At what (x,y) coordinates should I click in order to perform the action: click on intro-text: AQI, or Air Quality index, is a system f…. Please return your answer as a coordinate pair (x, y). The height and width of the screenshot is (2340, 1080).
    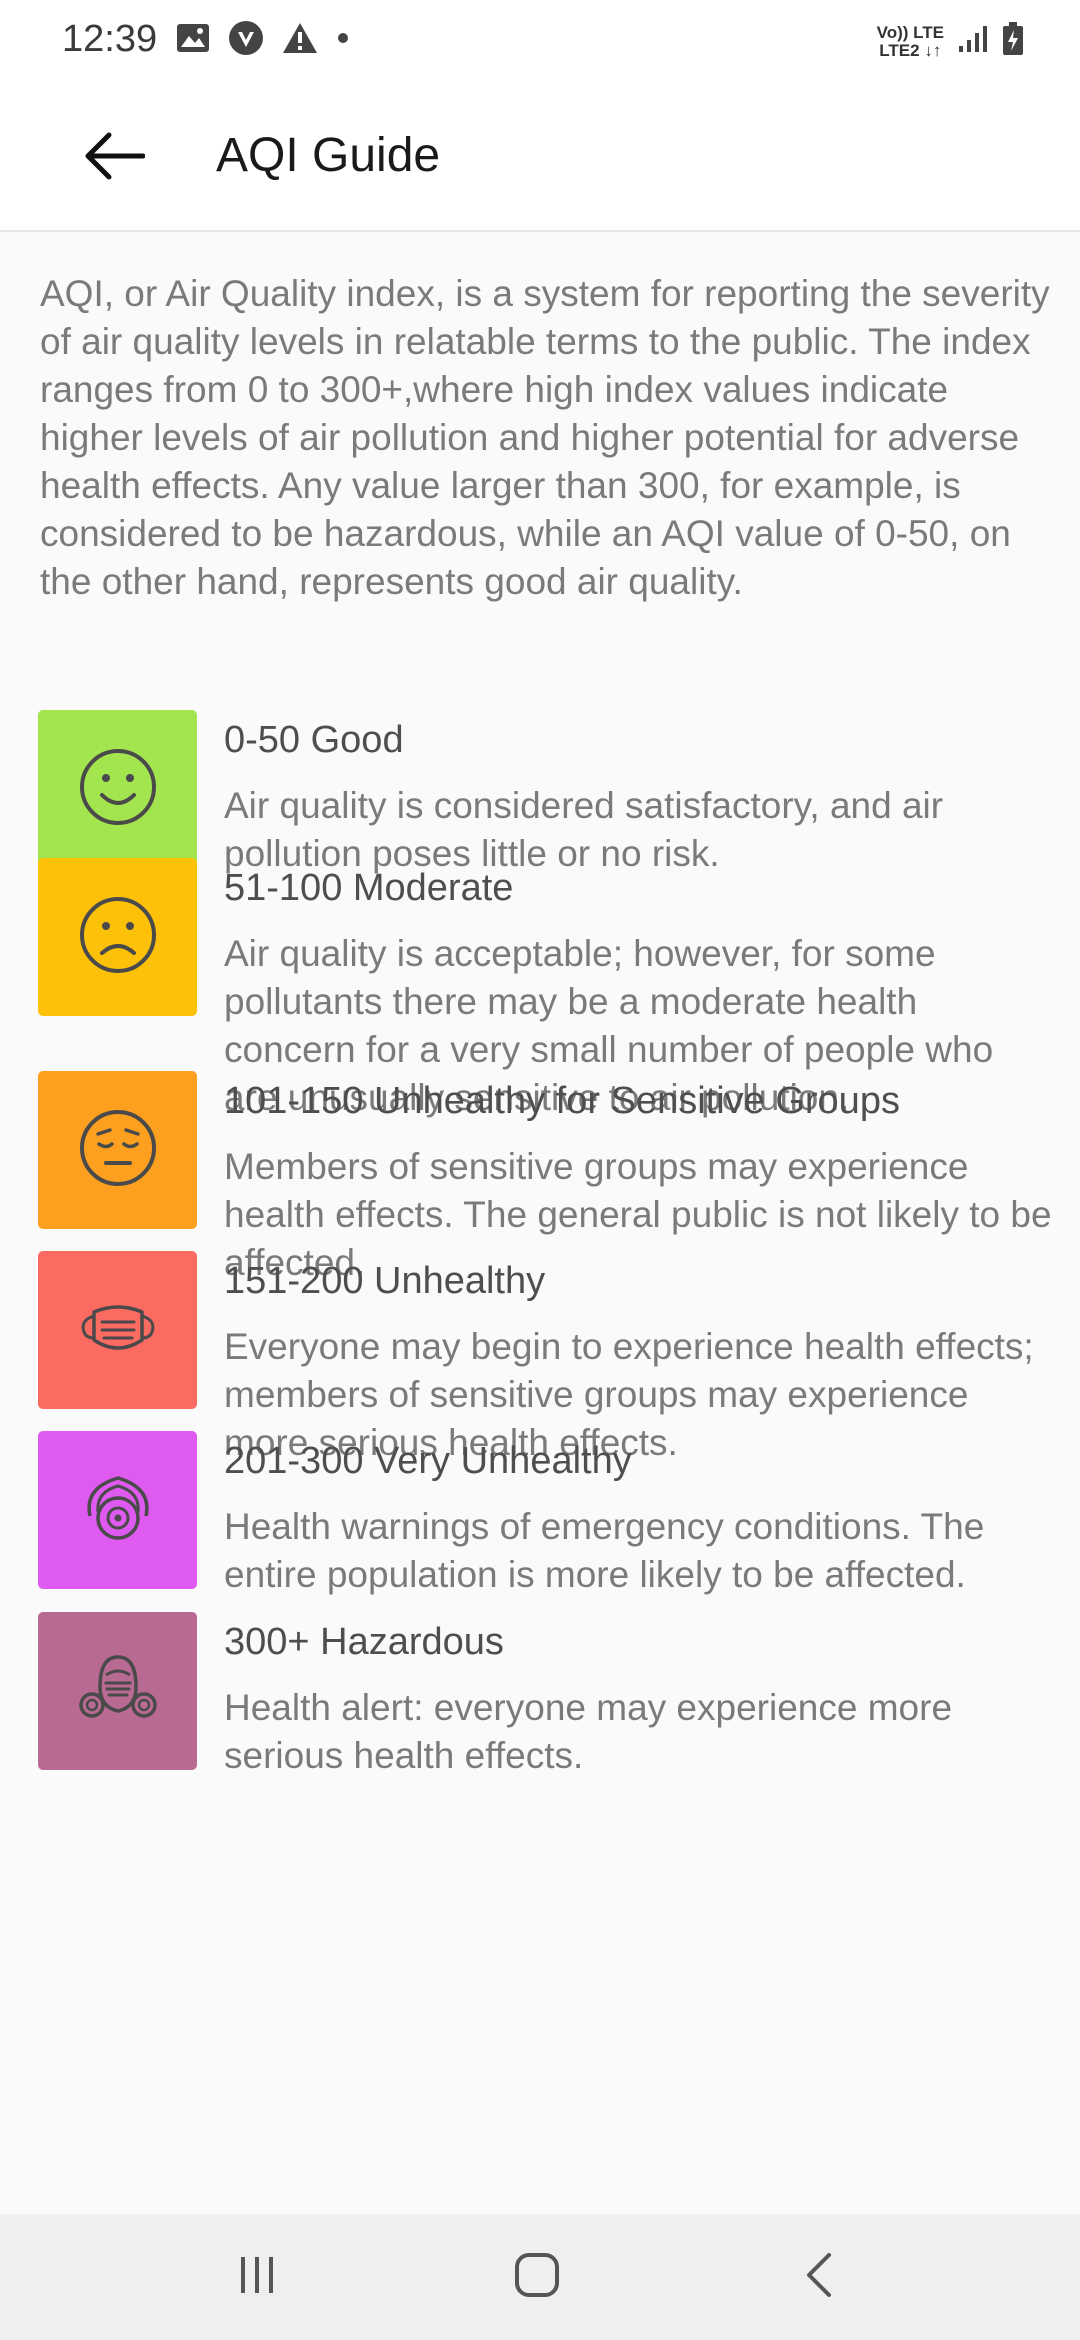
    Looking at the image, I should click on (545, 437).